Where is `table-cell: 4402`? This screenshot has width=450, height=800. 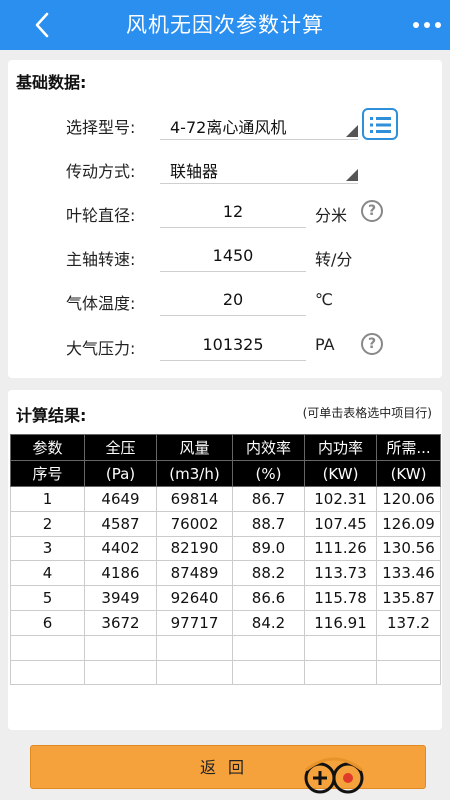
table-cell: 4402 is located at coordinates (120, 548).